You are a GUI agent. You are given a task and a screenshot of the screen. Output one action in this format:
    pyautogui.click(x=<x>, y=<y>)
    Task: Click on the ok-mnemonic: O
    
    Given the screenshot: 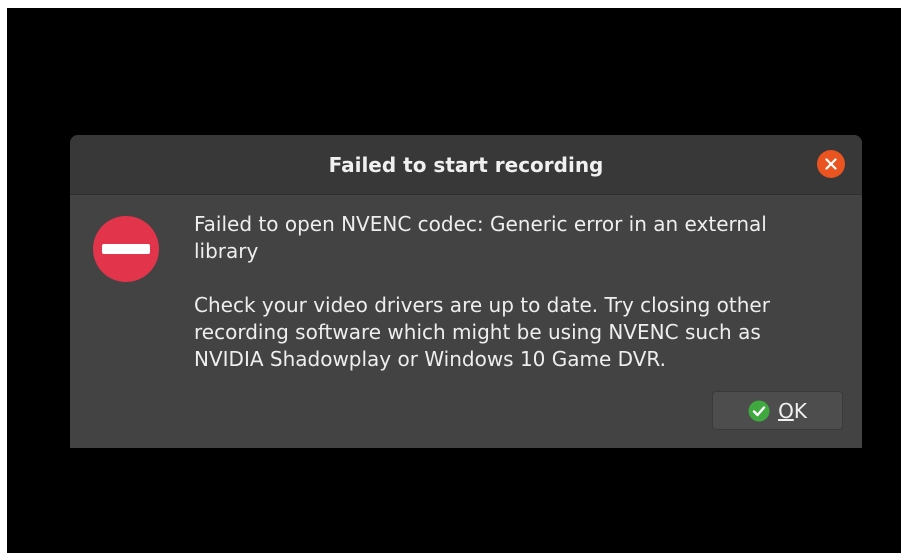 What is the action you would take?
    pyautogui.click(x=786, y=410)
    